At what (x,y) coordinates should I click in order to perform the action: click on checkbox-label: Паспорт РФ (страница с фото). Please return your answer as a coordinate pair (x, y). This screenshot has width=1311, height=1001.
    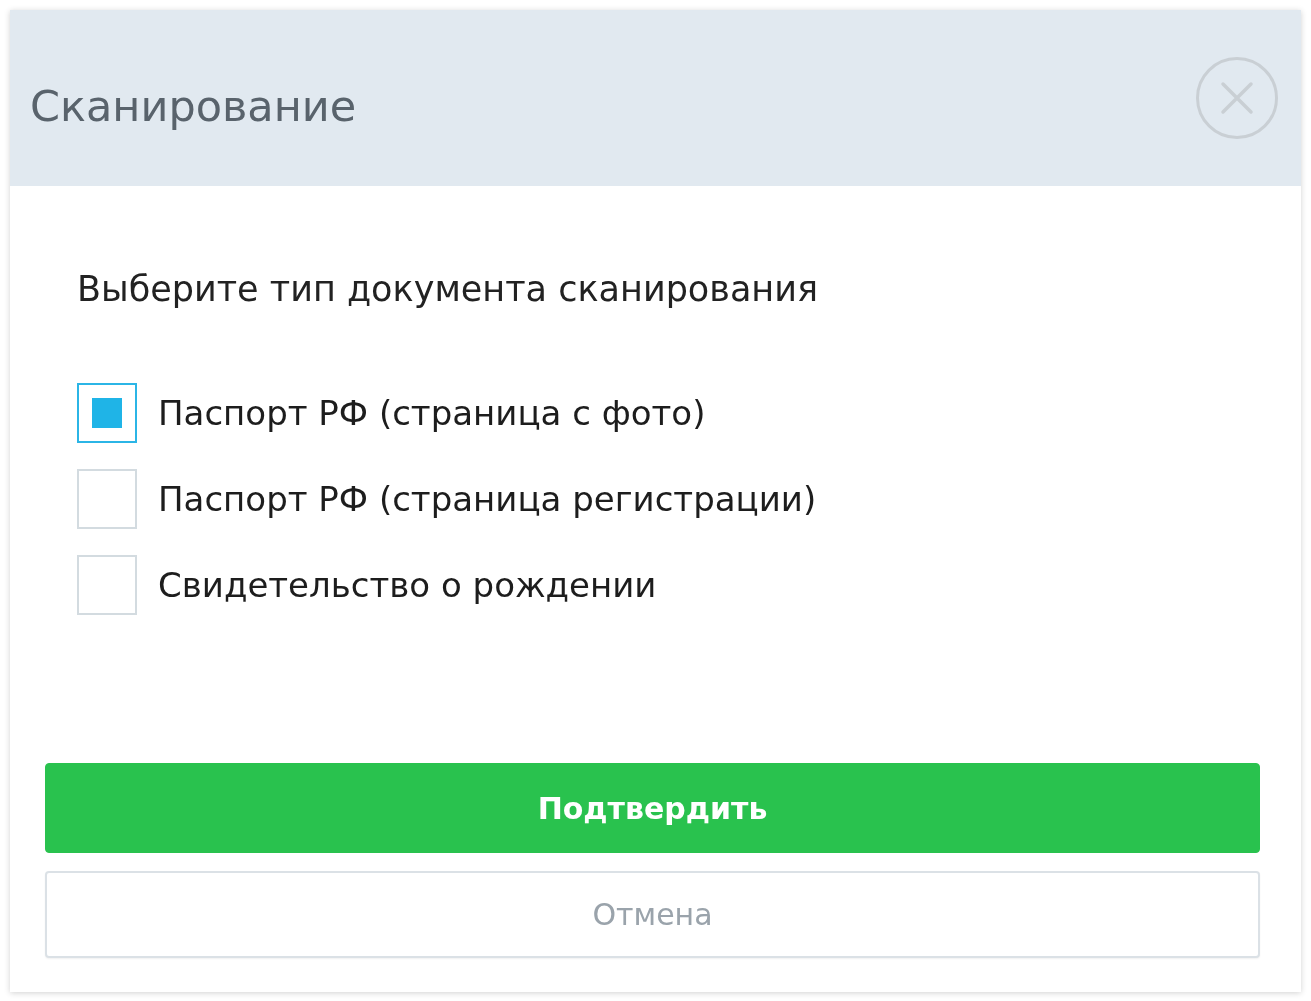
    Looking at the image, I should click on (432, 413).